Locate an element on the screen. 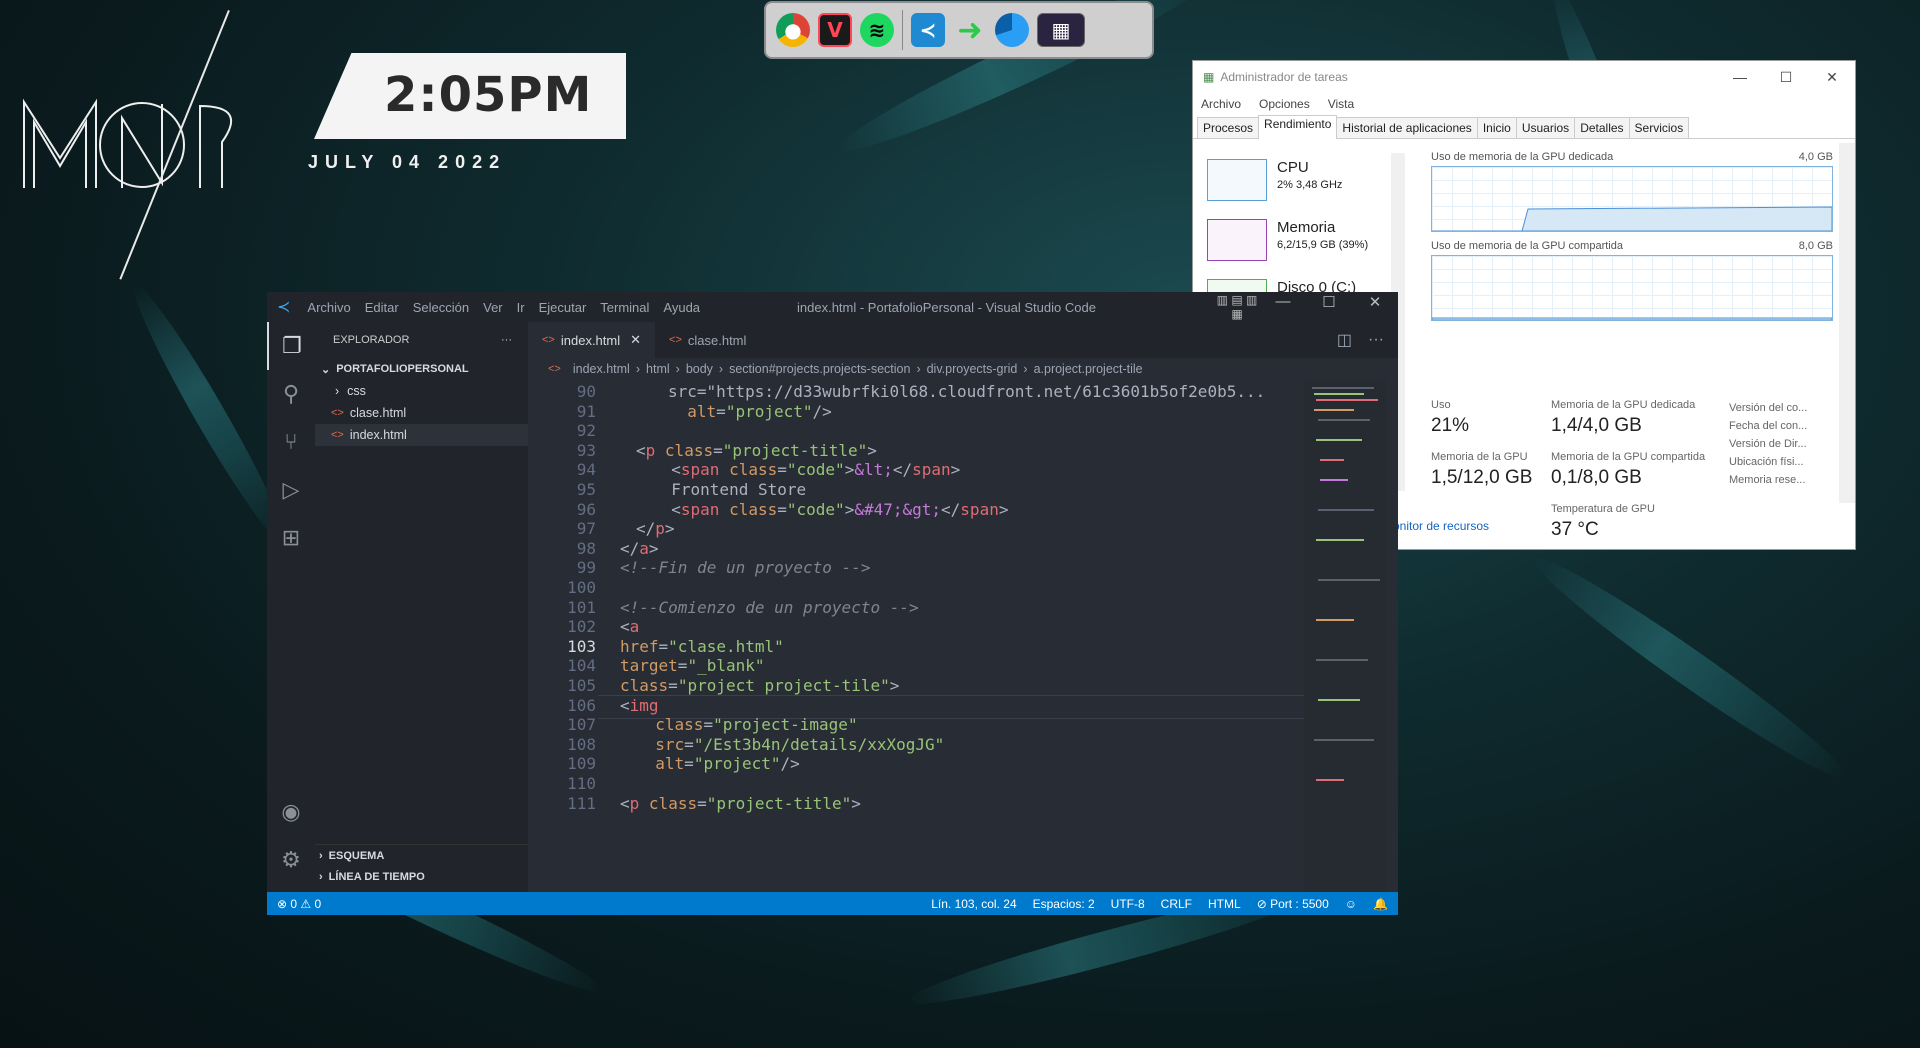 The width and height of the screenshot is (1920, 1048). tab-detalles: Detalles is located at coordinates (1602, 127).